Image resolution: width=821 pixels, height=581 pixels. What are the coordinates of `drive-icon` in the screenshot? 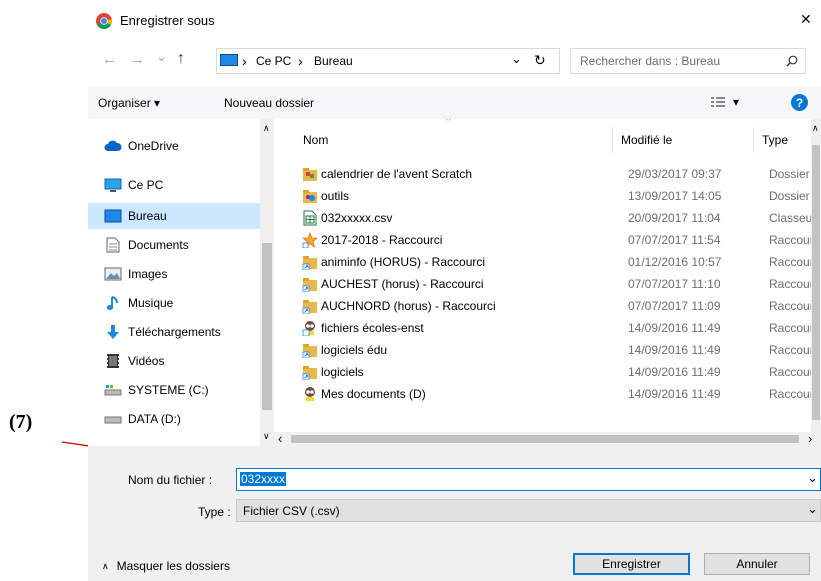 It's located at (113, 419).